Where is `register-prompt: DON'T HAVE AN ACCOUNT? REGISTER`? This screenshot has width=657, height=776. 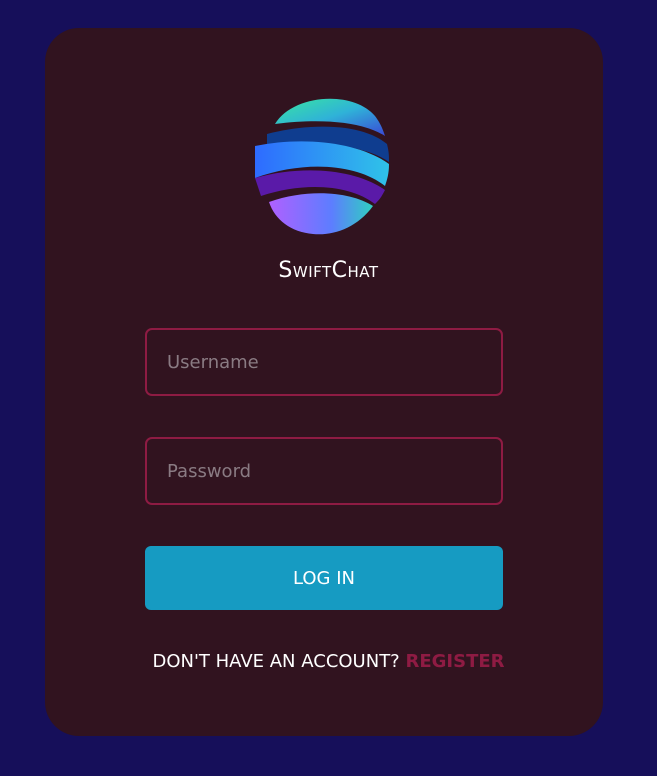 register-prompt: DON'T HAVE AN ACCOUNT? REGISTER is located at coordinates (328, 661).